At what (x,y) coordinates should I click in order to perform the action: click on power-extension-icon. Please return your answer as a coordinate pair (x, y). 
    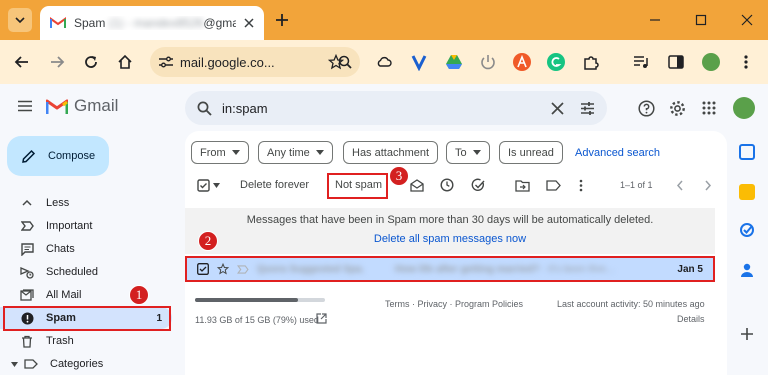
    Looking at the image, I should click on (488, 62).